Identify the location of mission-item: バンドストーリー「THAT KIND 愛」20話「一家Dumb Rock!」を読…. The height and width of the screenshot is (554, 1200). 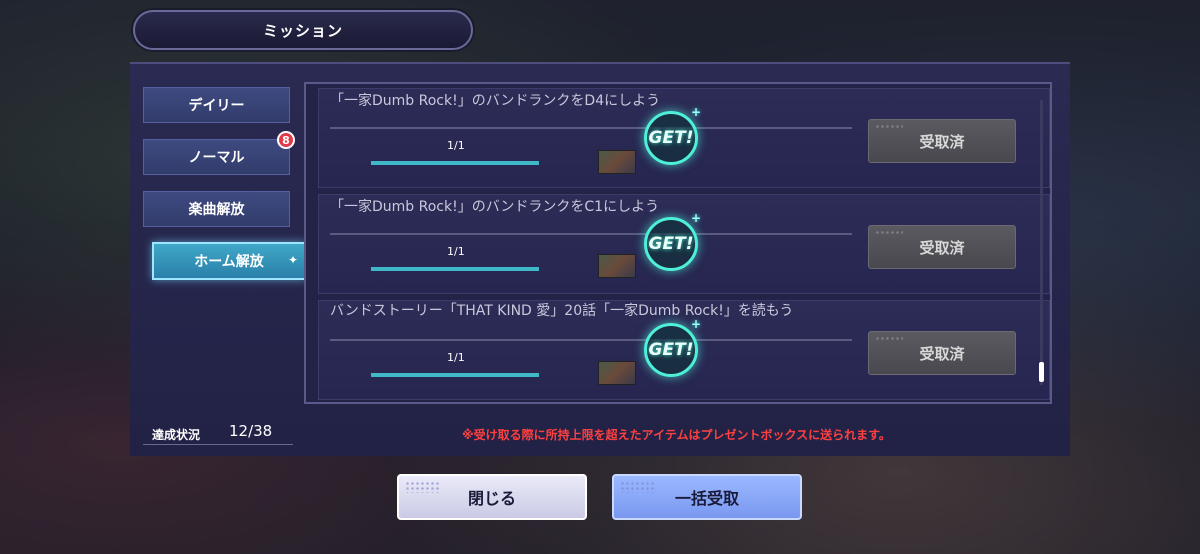
(684, 350).